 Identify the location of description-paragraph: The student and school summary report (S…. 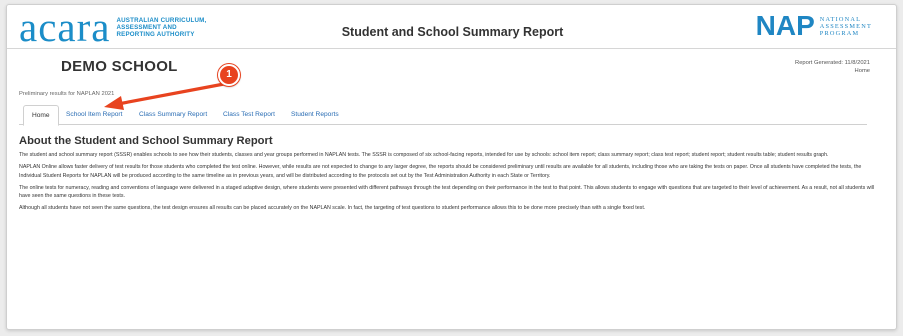
(424, 155).